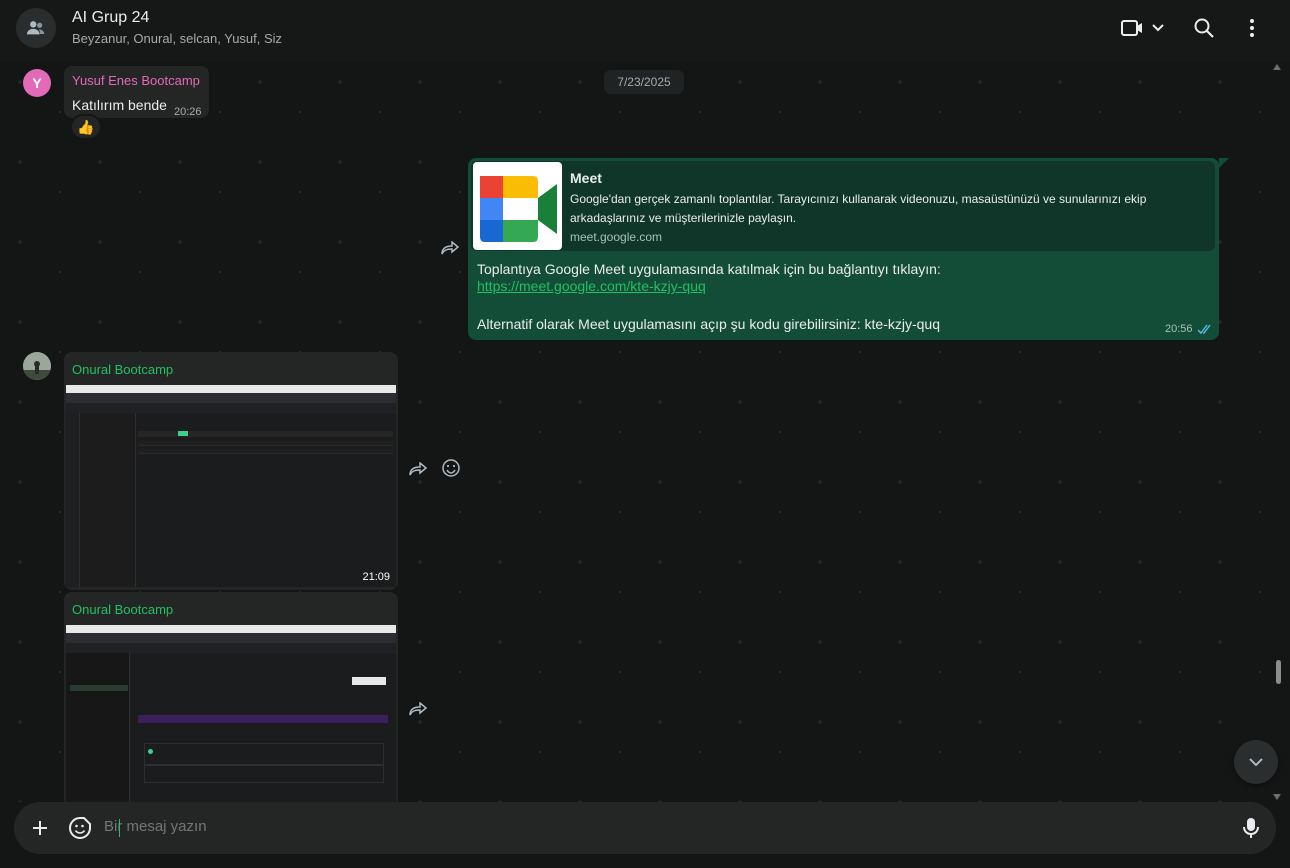 This screenshot has width=1290, height=868. I want to click on emoji-icon, so click(451, 468).